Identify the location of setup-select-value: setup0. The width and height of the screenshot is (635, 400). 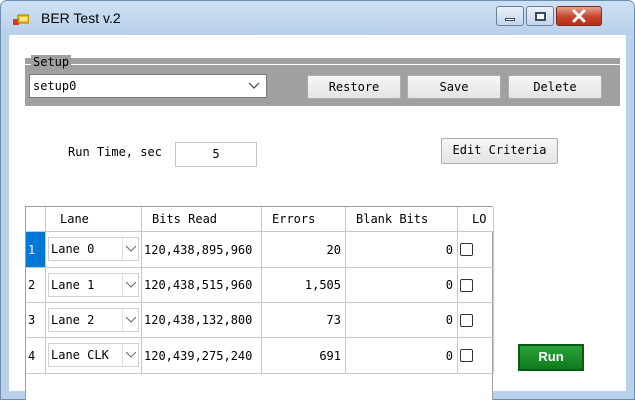
(55, 86).